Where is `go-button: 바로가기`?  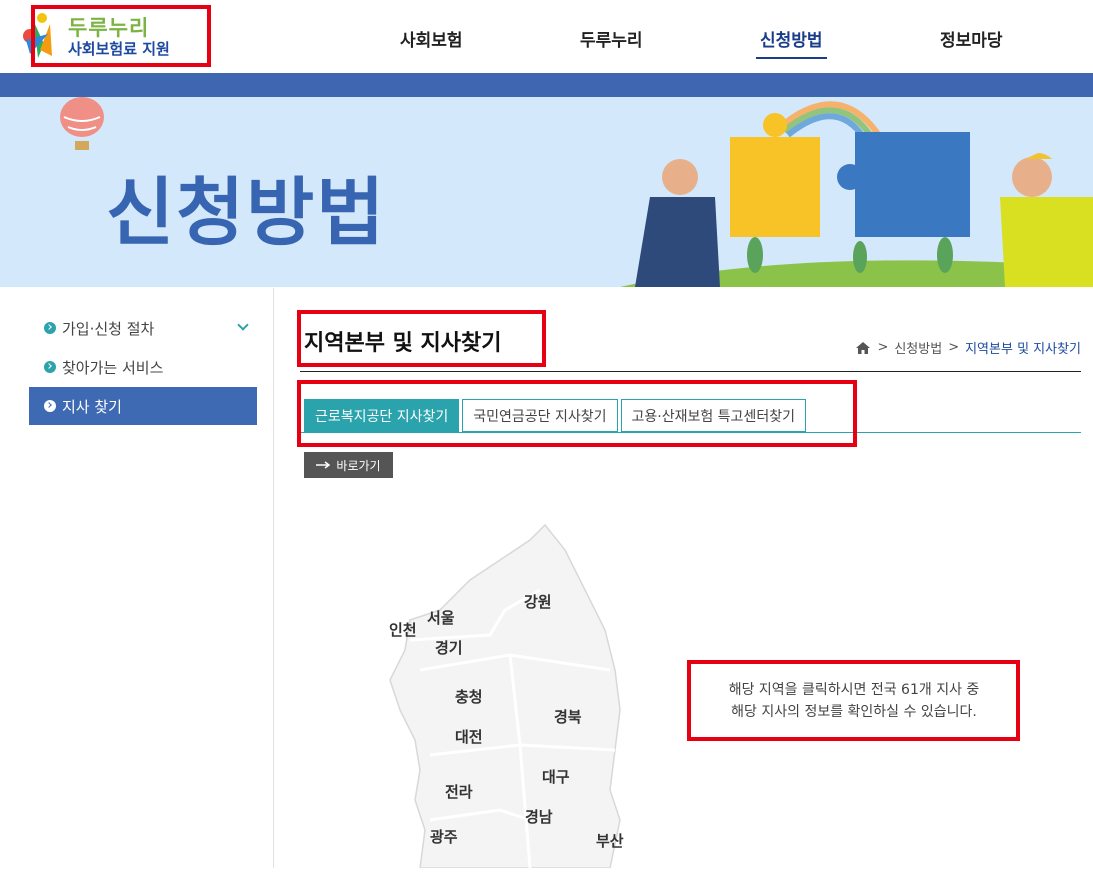 go-button: 바로가기 is located at coordinates (348, 465).